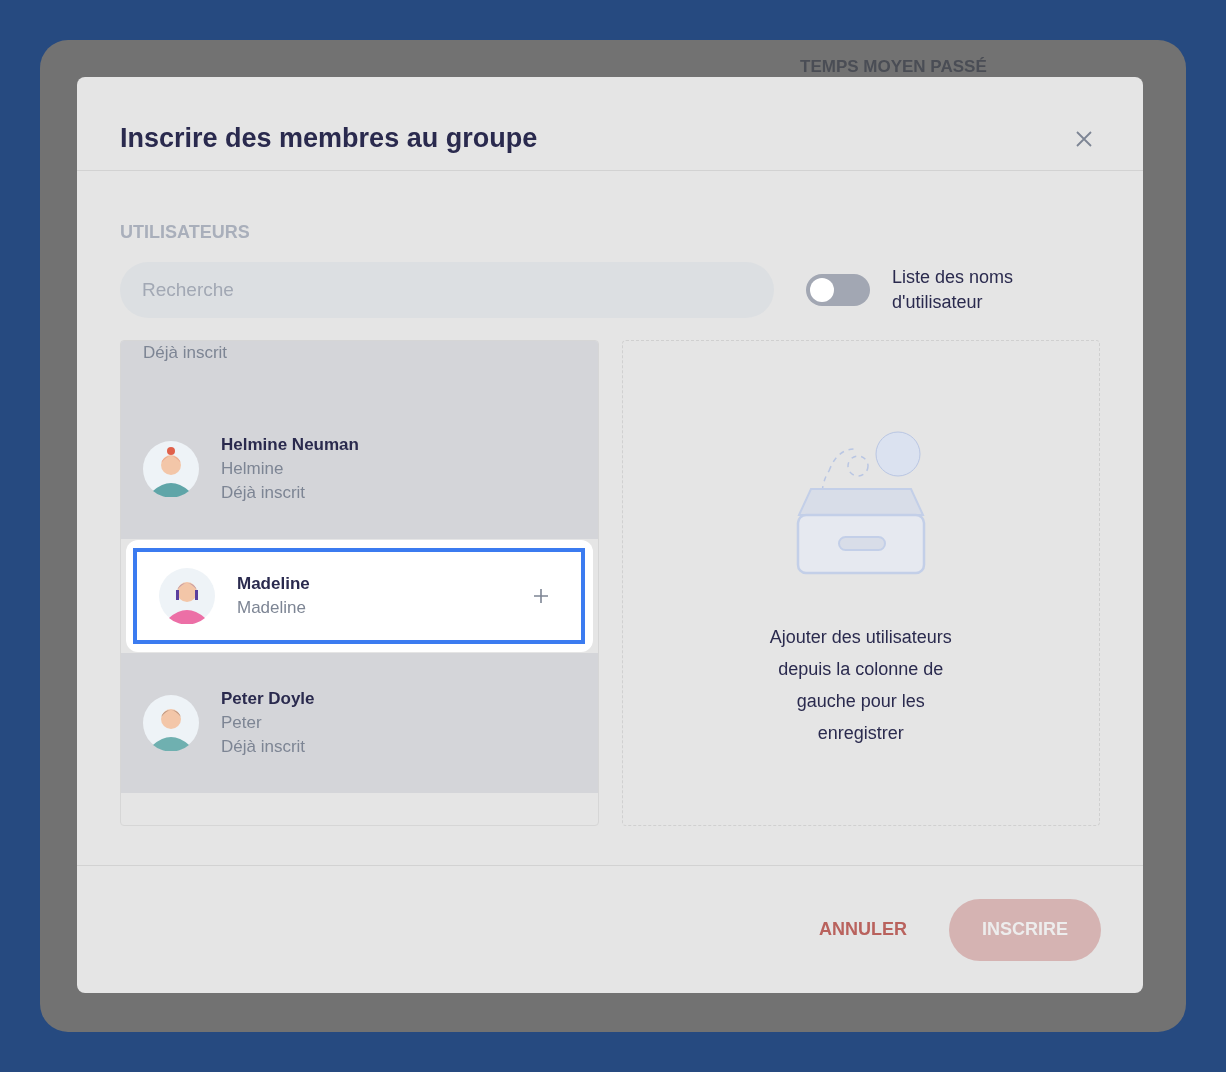  Describe the element at coordinates (540, 596) in the screenshot. I see `plus-icon` at that location.